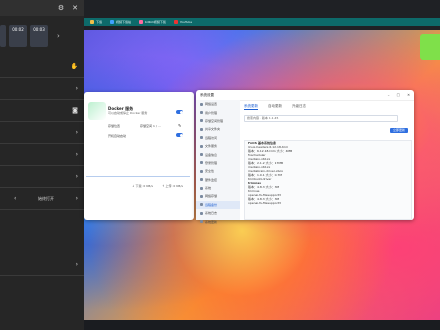 The image size is (440, 330). I want to click on sidebar-item: 登录管理, so click(218, 163).